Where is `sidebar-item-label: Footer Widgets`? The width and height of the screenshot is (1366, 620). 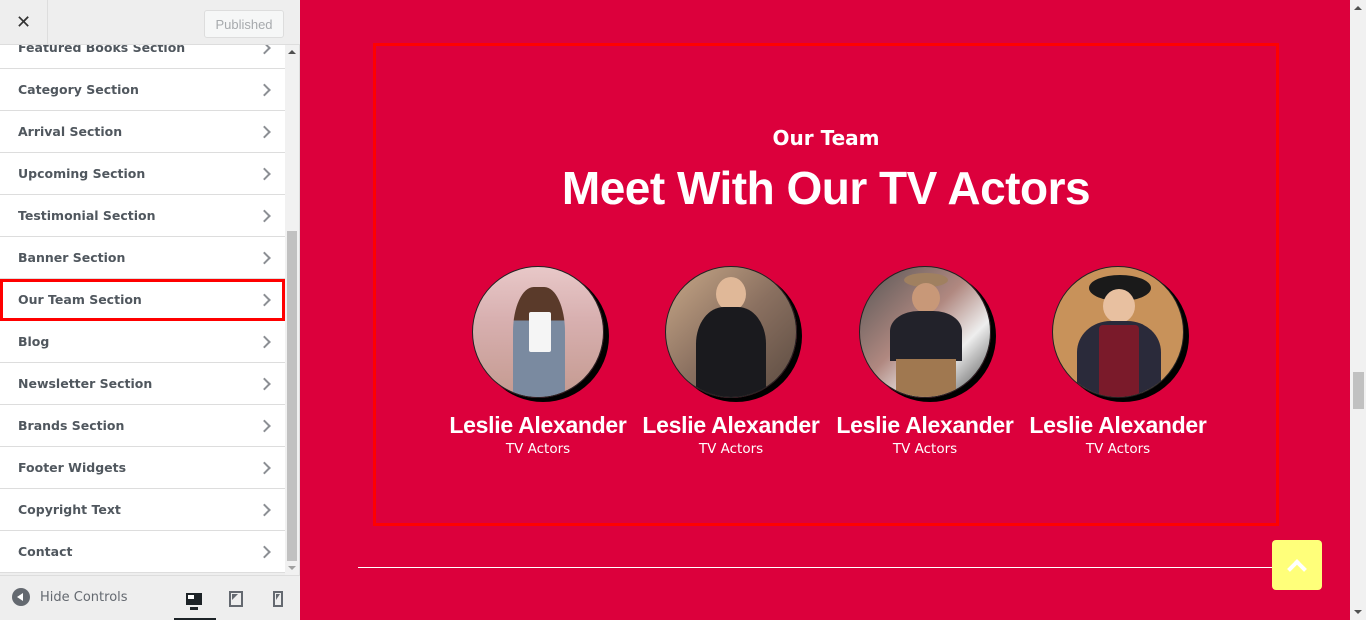 sidebar-item-label: Footer Widgets is located at coordinates (72, 467).